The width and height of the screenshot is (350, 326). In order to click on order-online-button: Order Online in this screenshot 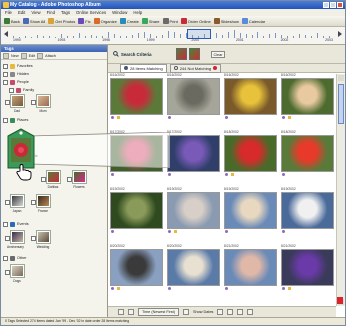, I will do `click(195, 21)`.